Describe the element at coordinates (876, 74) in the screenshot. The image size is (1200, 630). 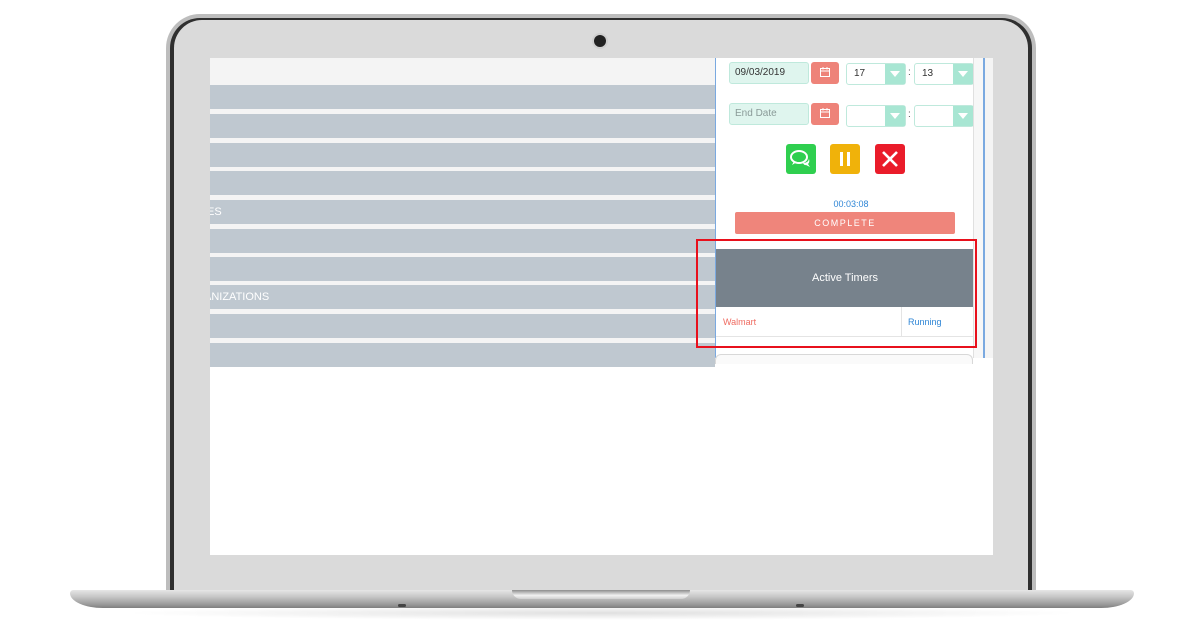
I see `start-hour-select: 17` at that location.